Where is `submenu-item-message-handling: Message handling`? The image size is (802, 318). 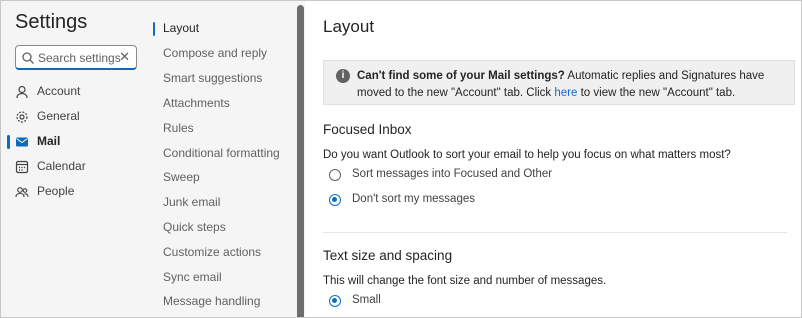
submenu-item-message-handling: Message handling is located at coordinates (223, 302).